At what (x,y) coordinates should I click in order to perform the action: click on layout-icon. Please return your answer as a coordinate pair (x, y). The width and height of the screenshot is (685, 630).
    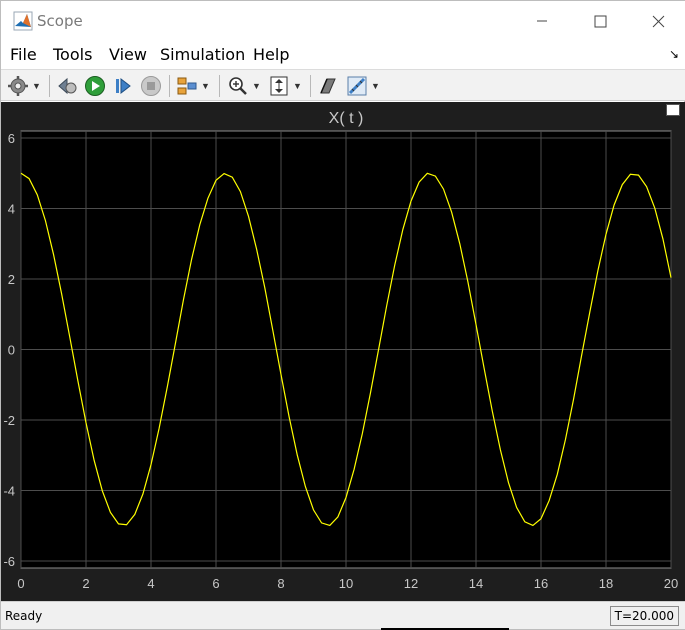
    Looking at the image, I should click on (187, 86).